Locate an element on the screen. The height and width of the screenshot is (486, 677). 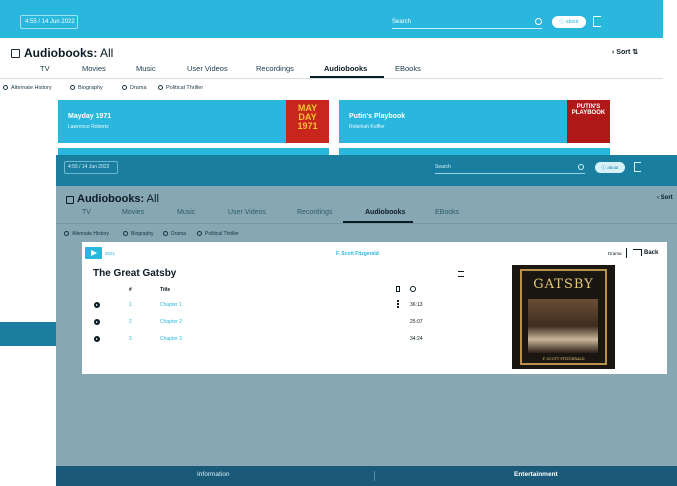
sort-button: ‹ Sort is located at coordinates (665, 198).